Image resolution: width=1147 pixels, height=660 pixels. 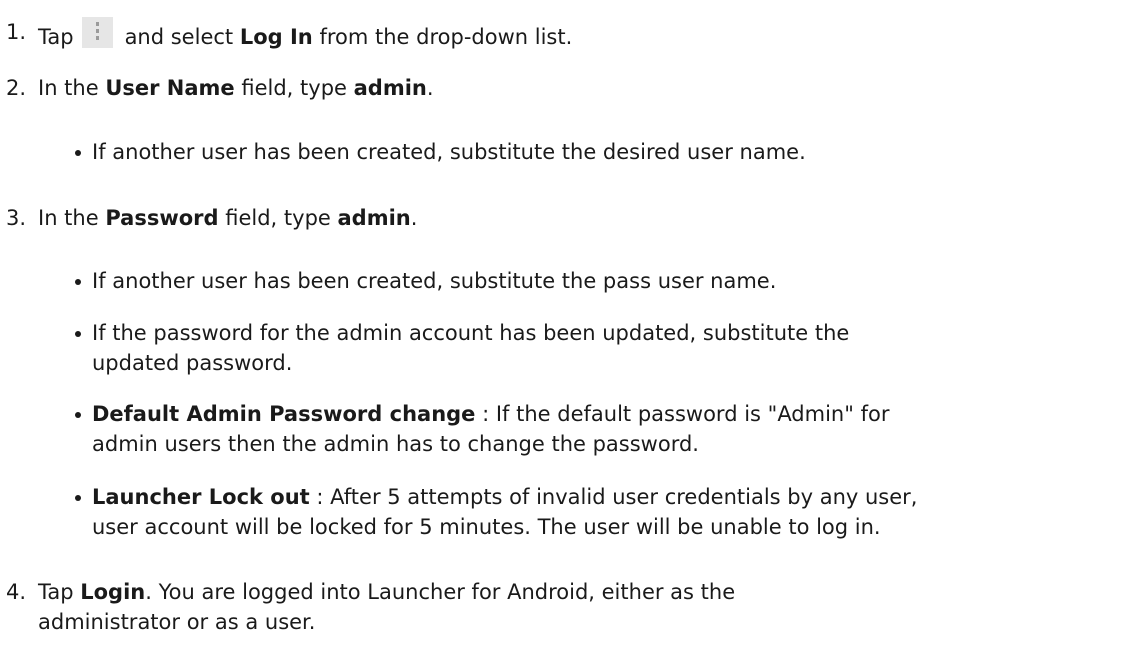 What do you see at coordinates (284, 414) in the screenshot?
I see `bullet-heading: Default Admin Password change` at bounding box center [284, 414].